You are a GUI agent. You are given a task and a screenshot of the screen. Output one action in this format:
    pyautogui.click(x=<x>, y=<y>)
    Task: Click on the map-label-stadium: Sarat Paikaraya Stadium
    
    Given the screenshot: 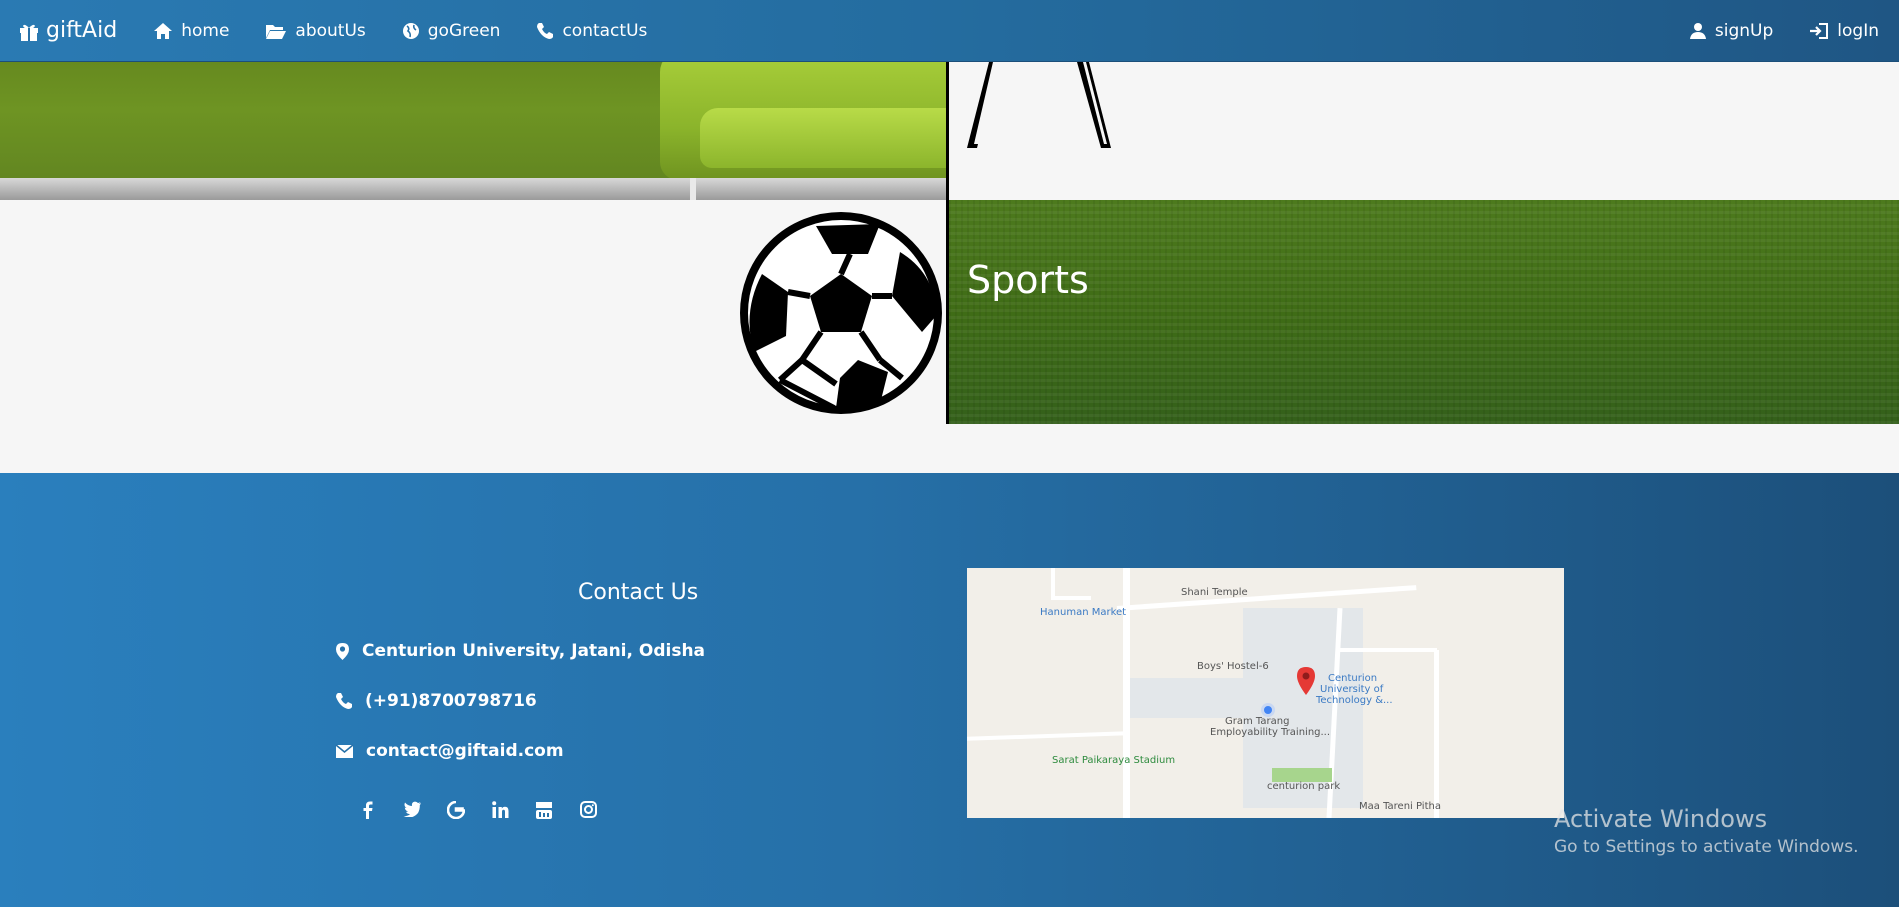 What is the action you would take?
    pyautogui.click(x=1114, y=760)
    